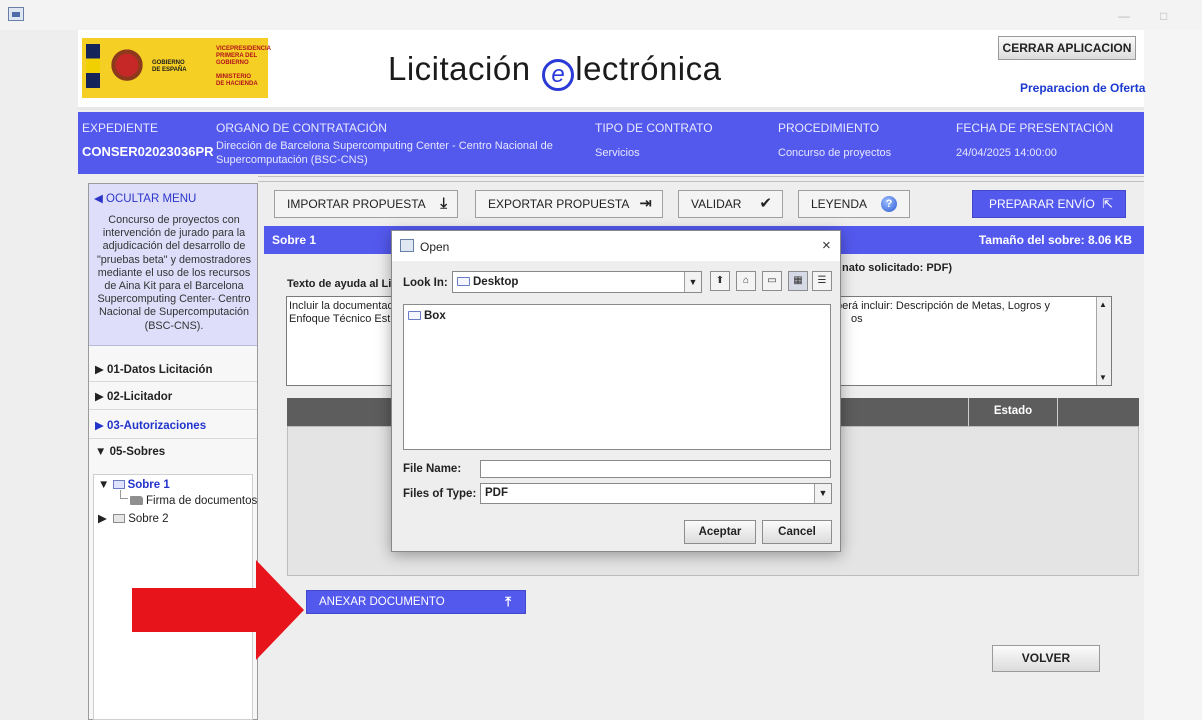 This screenshot has height=720, width=1202. I want to click on procedimiento-header: PROCEDIMIENTO, so click(829, 128).